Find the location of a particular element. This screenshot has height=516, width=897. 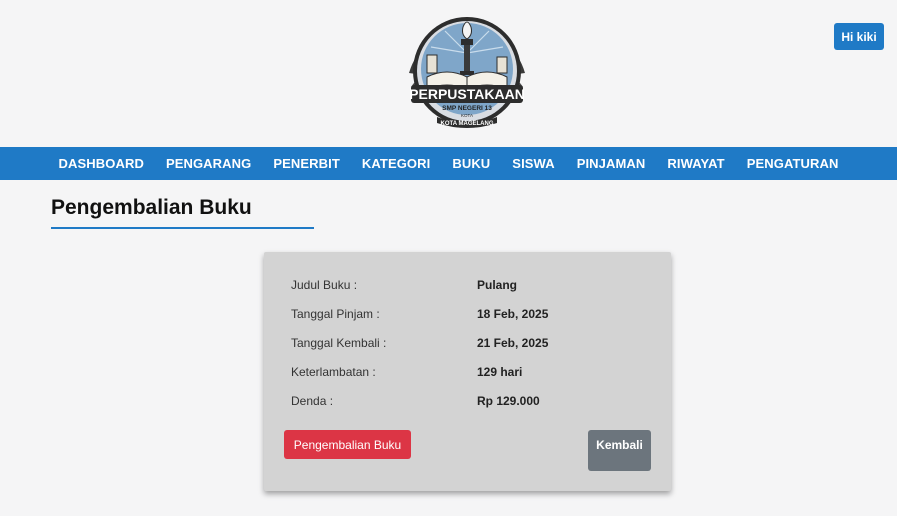

page-title: Pengembalian Buku is located at coordinates (182, 212).